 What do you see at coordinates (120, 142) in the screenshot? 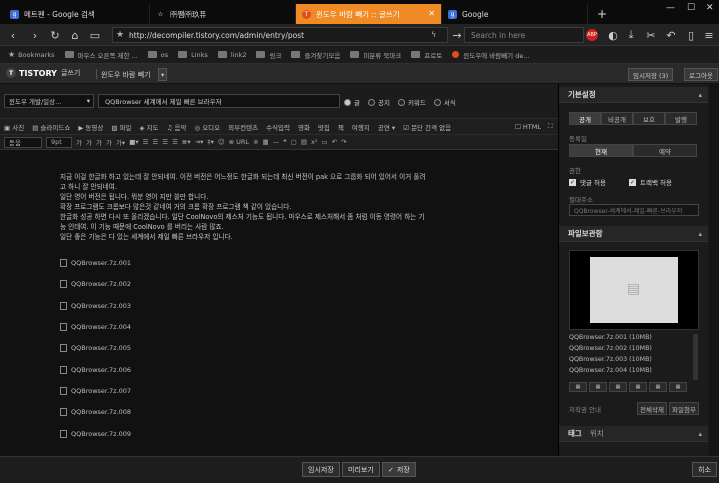
I see `text-color-icon: 가▾` at bounding box center [120, 142].